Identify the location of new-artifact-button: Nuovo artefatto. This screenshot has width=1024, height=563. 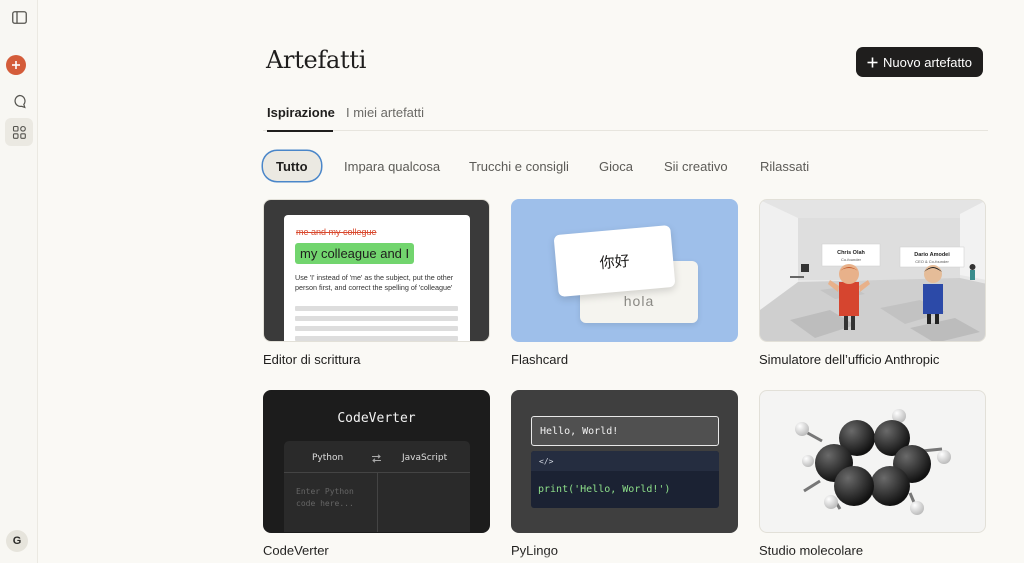
(919, 62).